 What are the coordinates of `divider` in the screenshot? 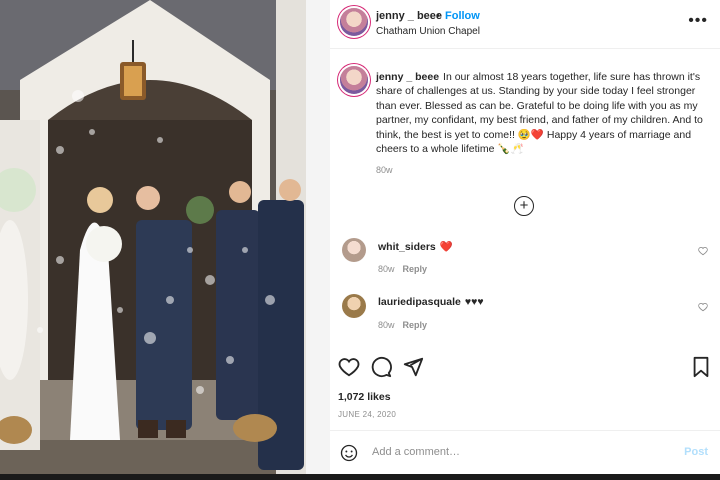 It's located at (318, 237).